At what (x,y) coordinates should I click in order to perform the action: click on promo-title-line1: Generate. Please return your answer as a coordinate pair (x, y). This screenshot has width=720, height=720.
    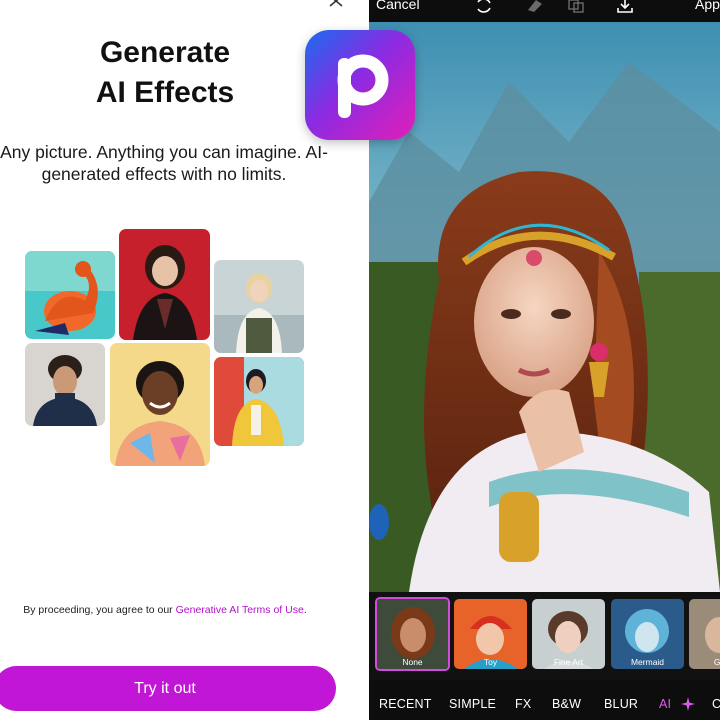
    Looking at the image, I should click on (165, 52).